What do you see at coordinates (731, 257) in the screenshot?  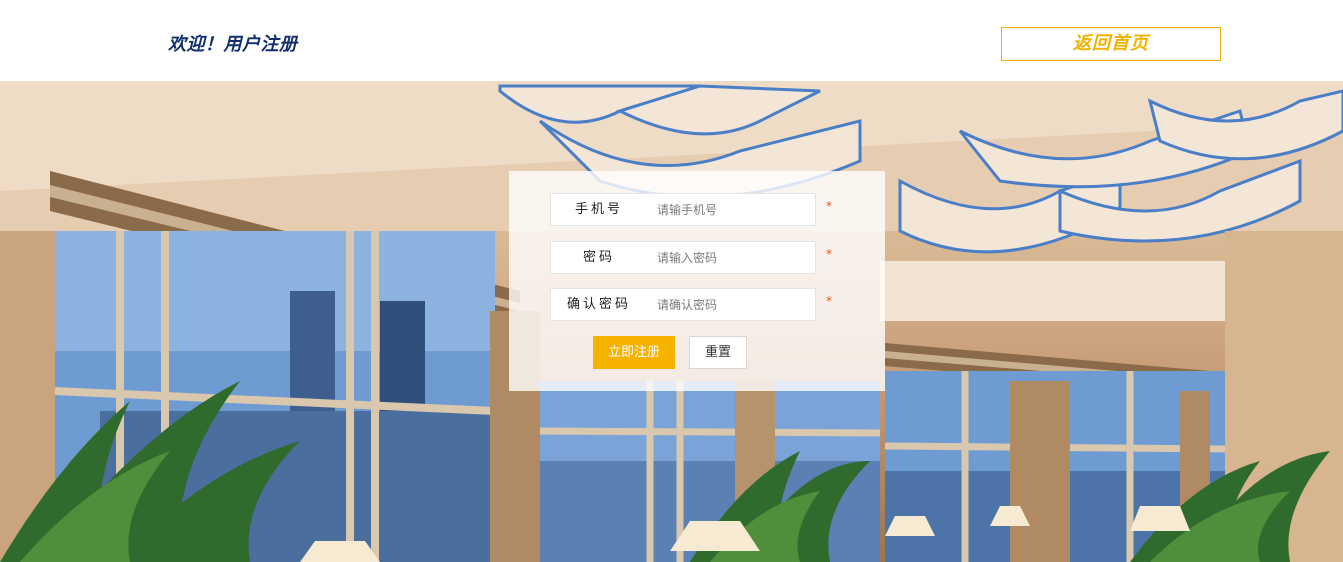 I see `password-input` at bounding box center [731, 257].